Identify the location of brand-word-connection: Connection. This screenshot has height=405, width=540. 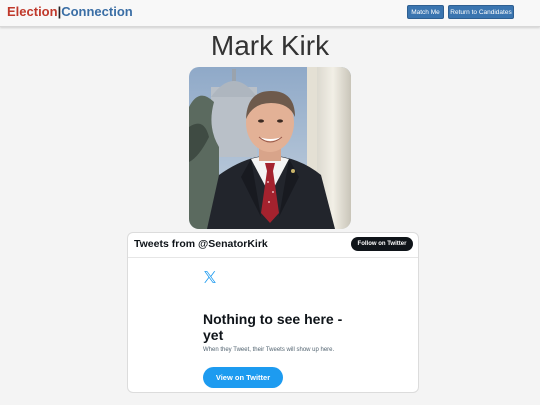
(97, 11).